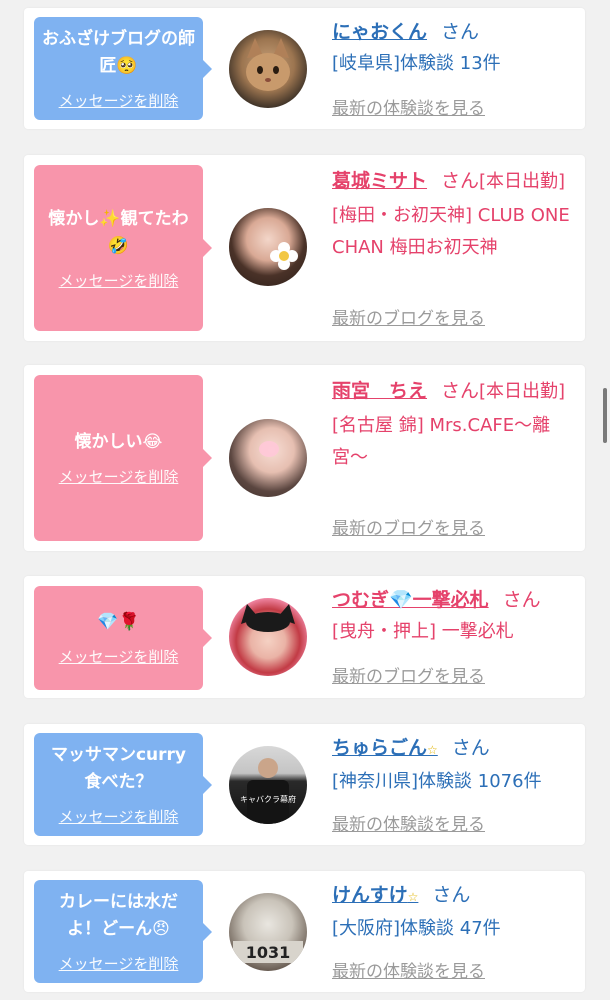 The width and height of the screenshot is (610, 1000). What do you see at coordinates (118, 52) in the screenshot?
I see `message-text: おふざけブログの師匠🥺` at bounding box center [118, 52].